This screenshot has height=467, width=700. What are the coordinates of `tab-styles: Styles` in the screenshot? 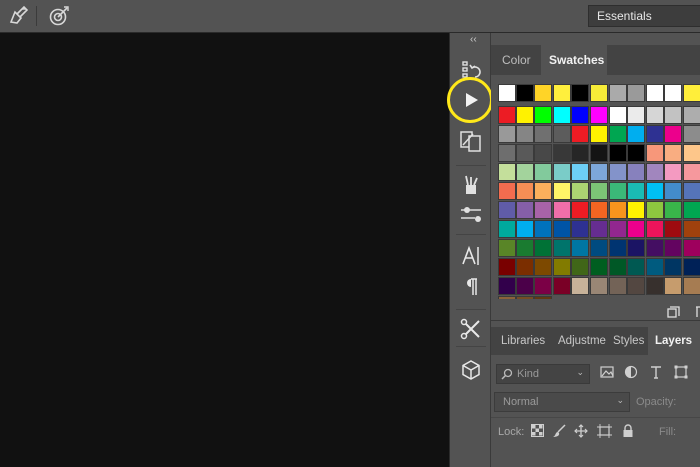 It's located at (628, 341).